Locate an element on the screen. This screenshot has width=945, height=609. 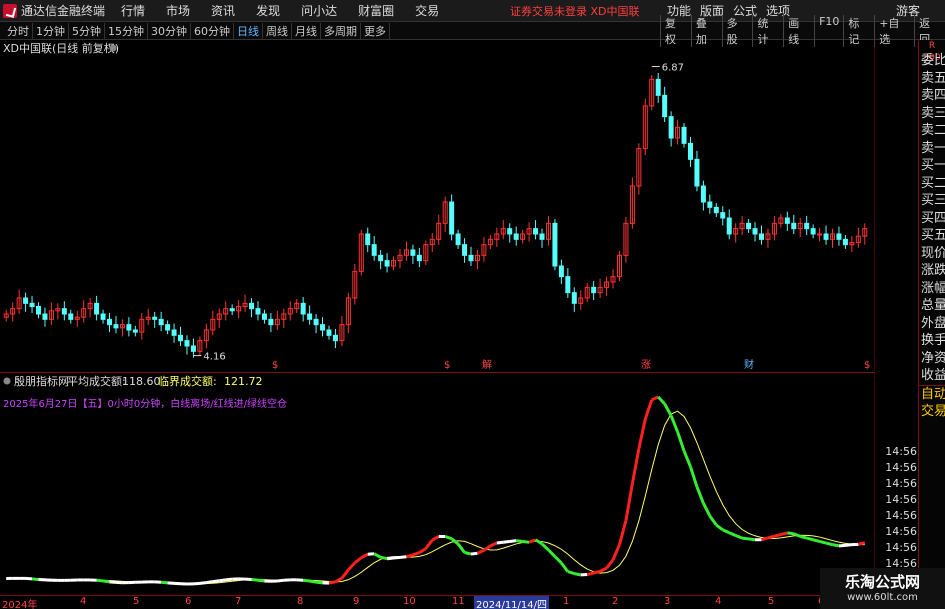
top-menu-item: 市场 is located at coordinates (178, 10).